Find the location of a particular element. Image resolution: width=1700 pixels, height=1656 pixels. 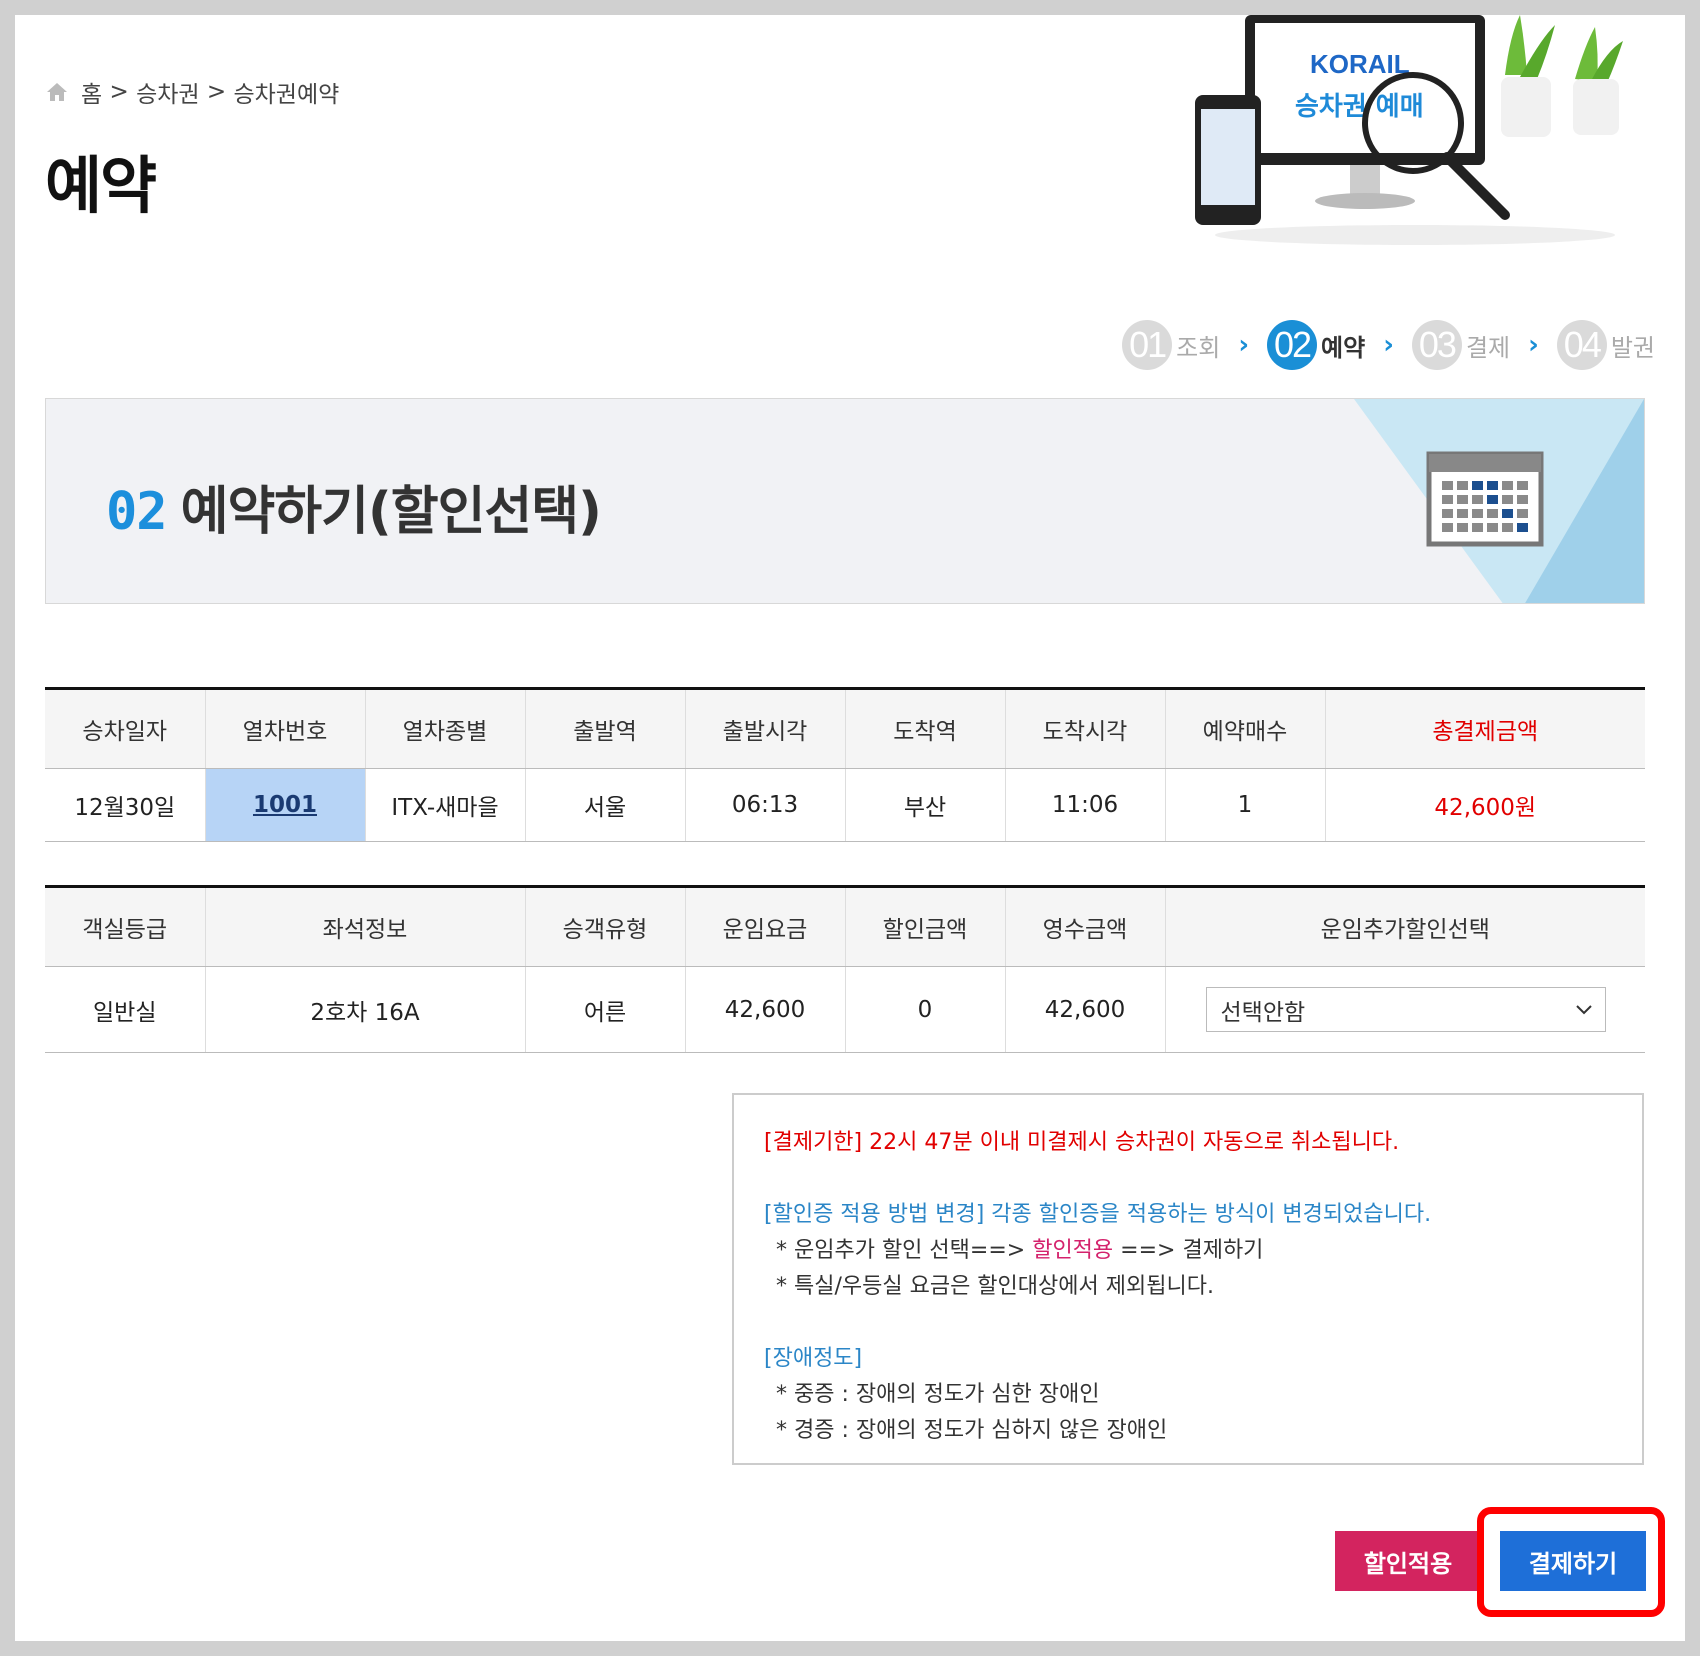

notice-text: * 운임추가 할인 선택==> is located at coordinates (904, 1250).